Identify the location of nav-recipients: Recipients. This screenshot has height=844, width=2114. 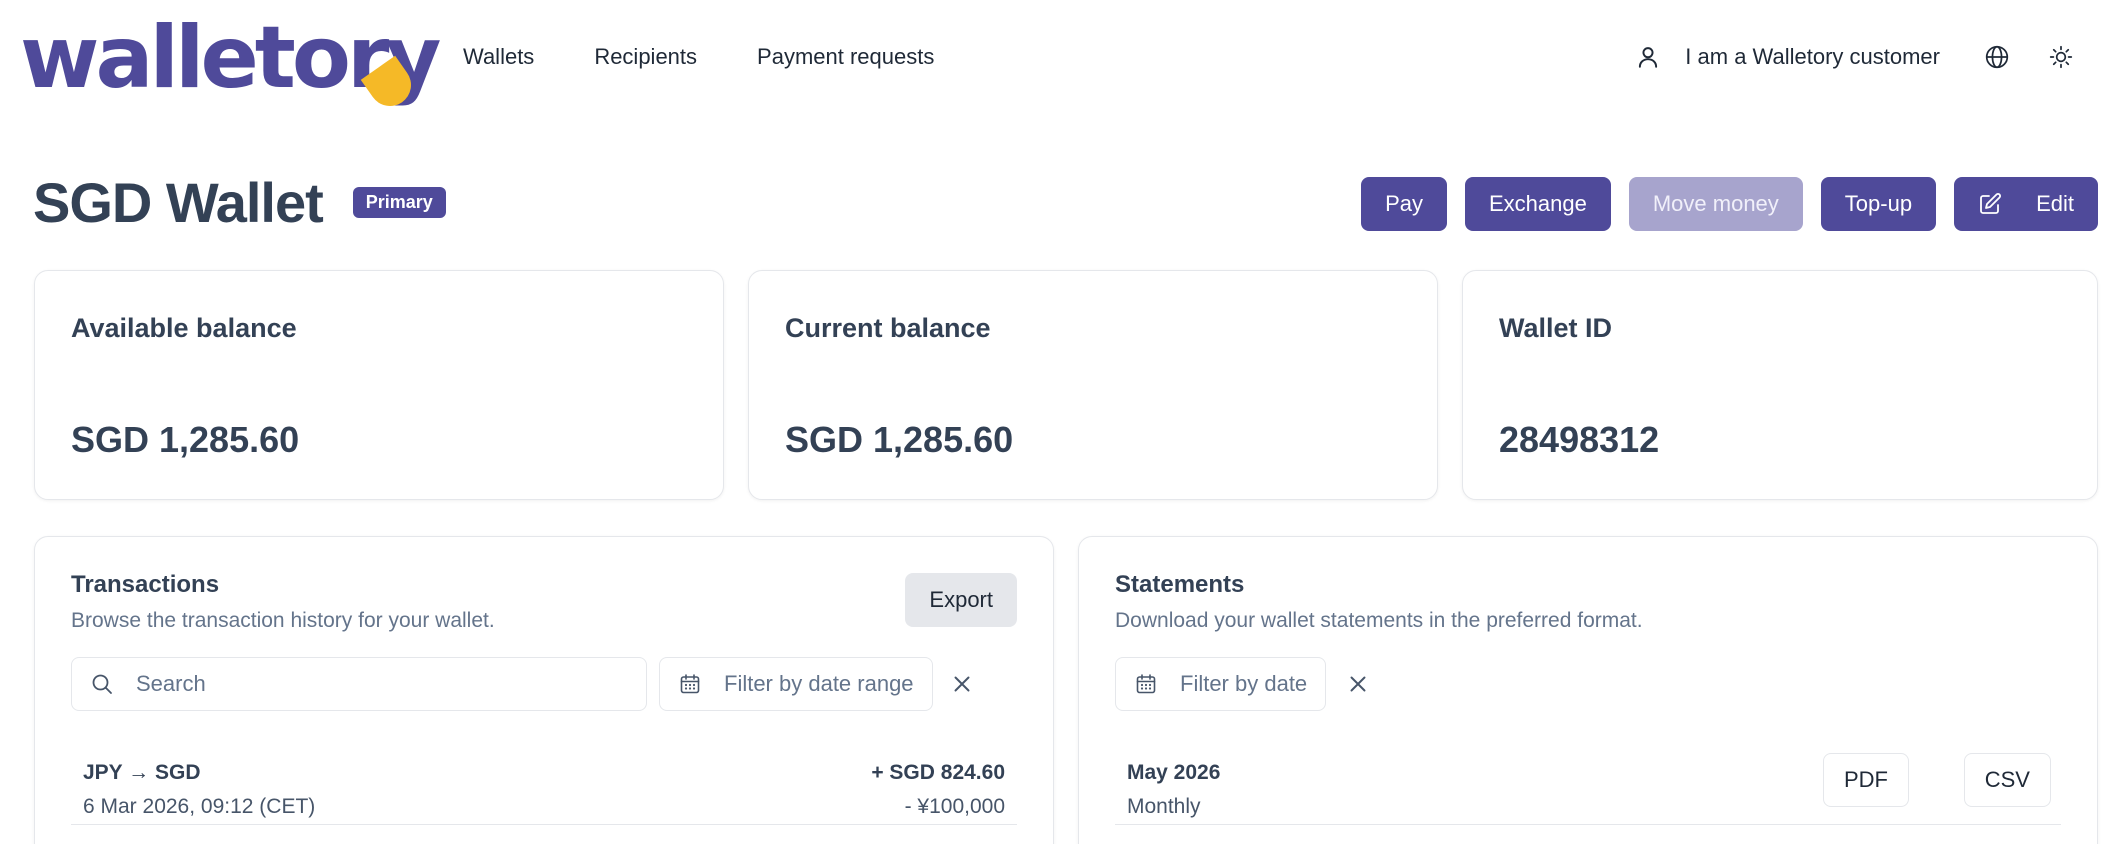
(645, 57).